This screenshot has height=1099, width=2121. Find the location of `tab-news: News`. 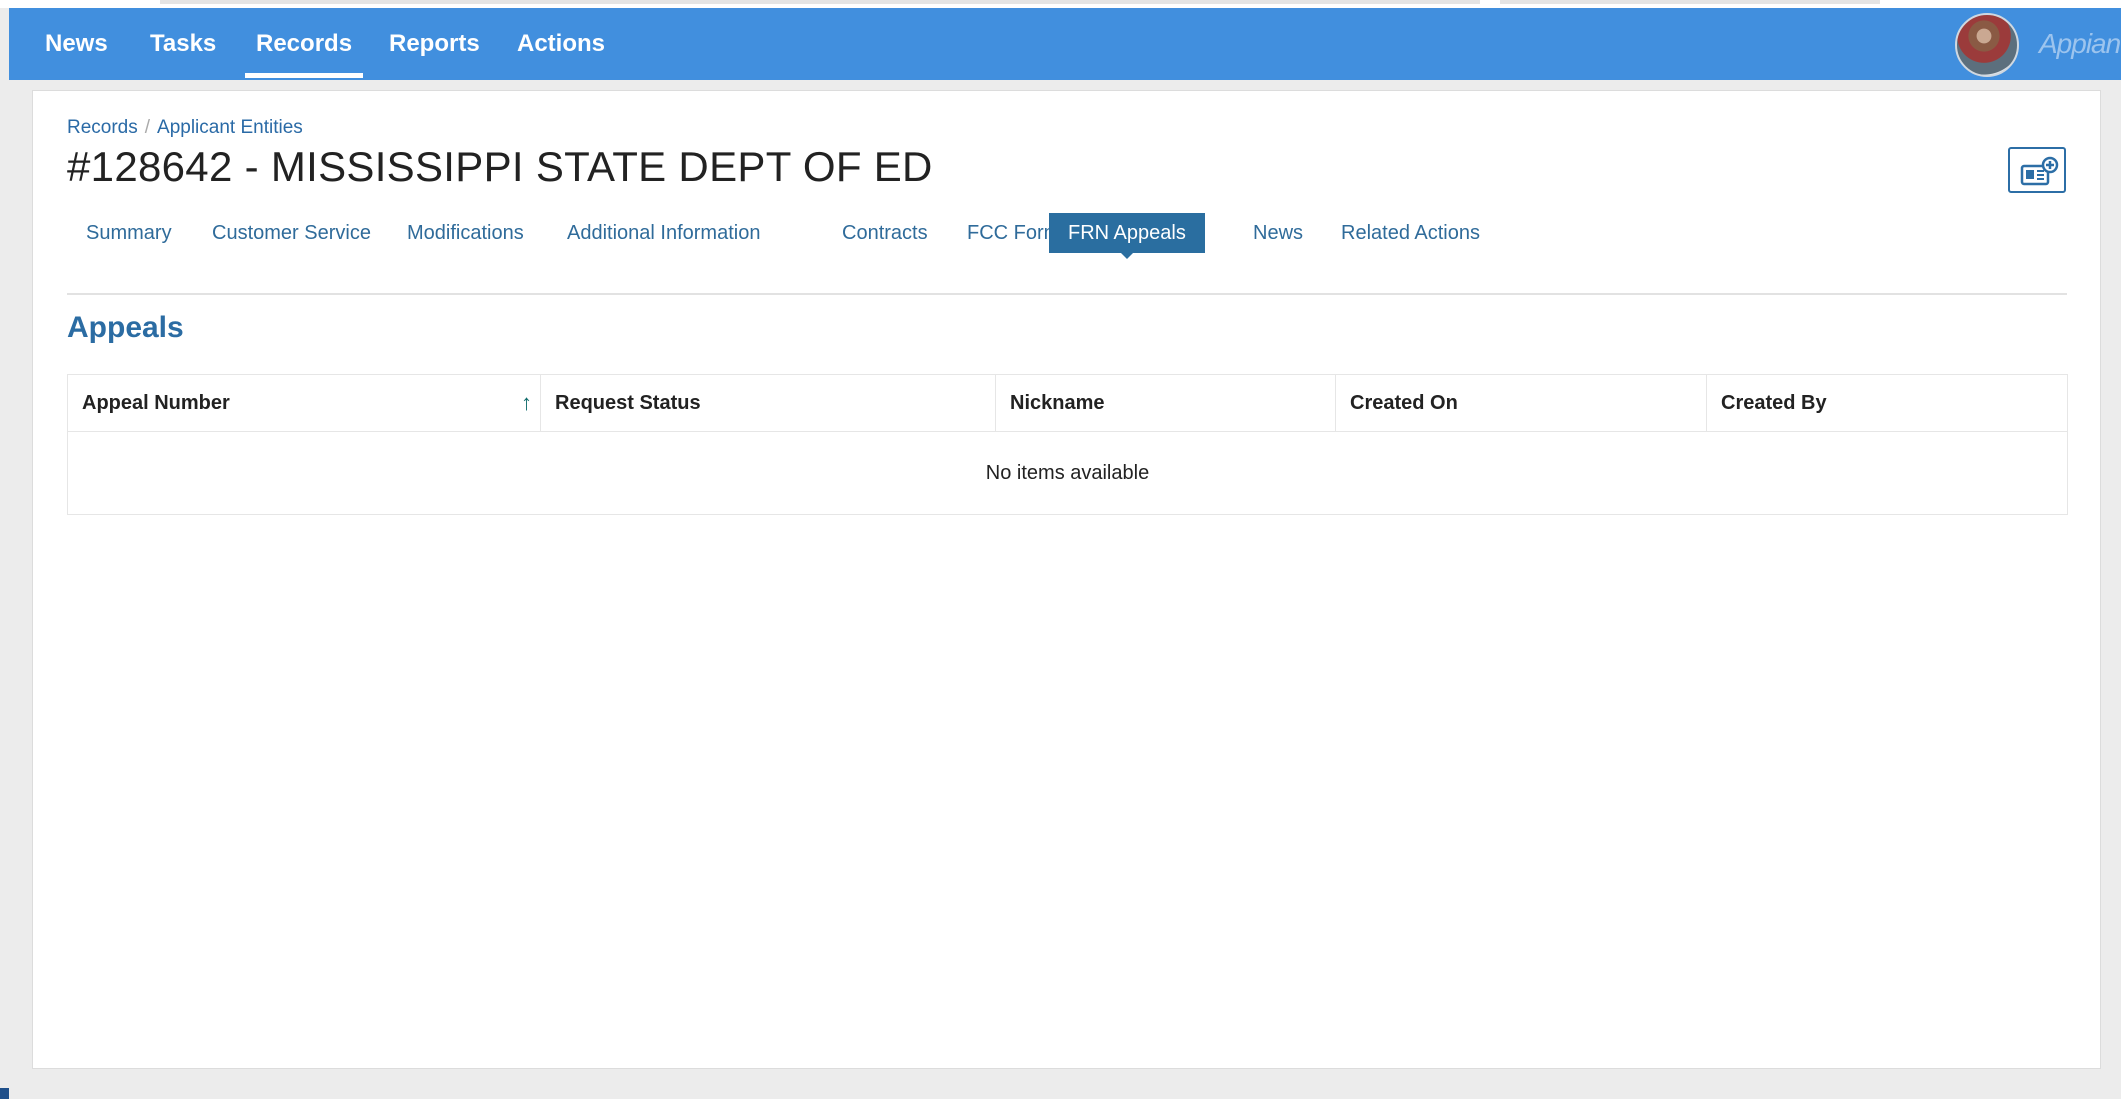

tab-news: News is located at coordinates (1278, 233).